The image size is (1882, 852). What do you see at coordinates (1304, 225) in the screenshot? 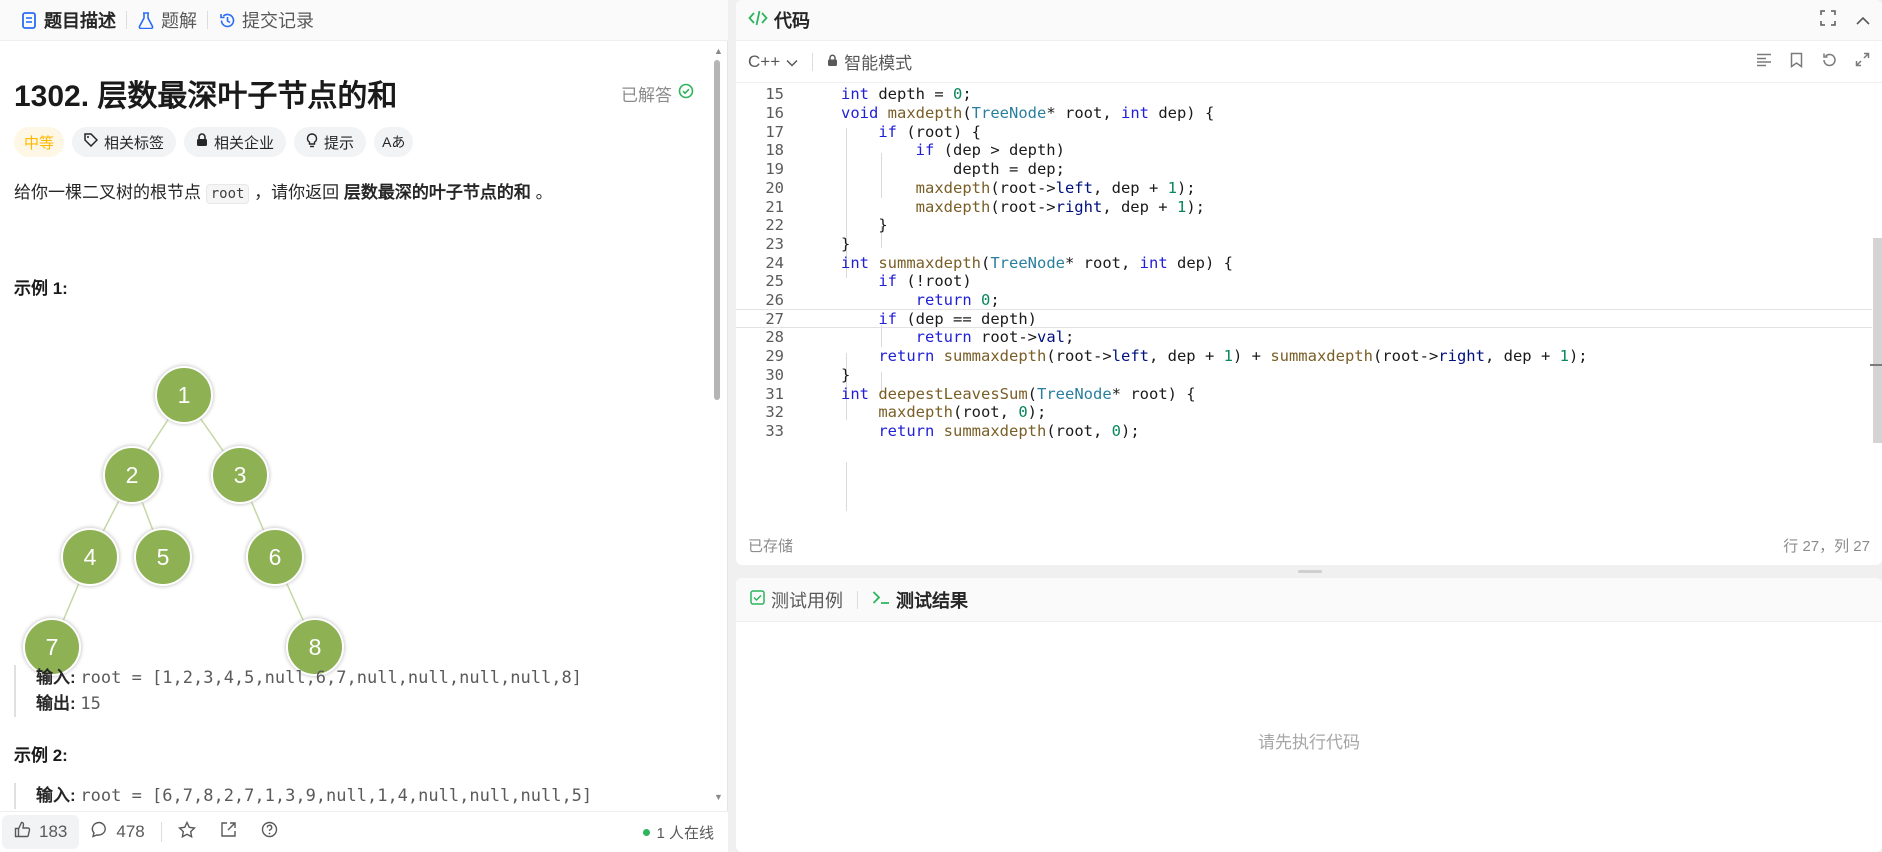
I see `code-line: 22 }` at bounding box center [1304, 225].